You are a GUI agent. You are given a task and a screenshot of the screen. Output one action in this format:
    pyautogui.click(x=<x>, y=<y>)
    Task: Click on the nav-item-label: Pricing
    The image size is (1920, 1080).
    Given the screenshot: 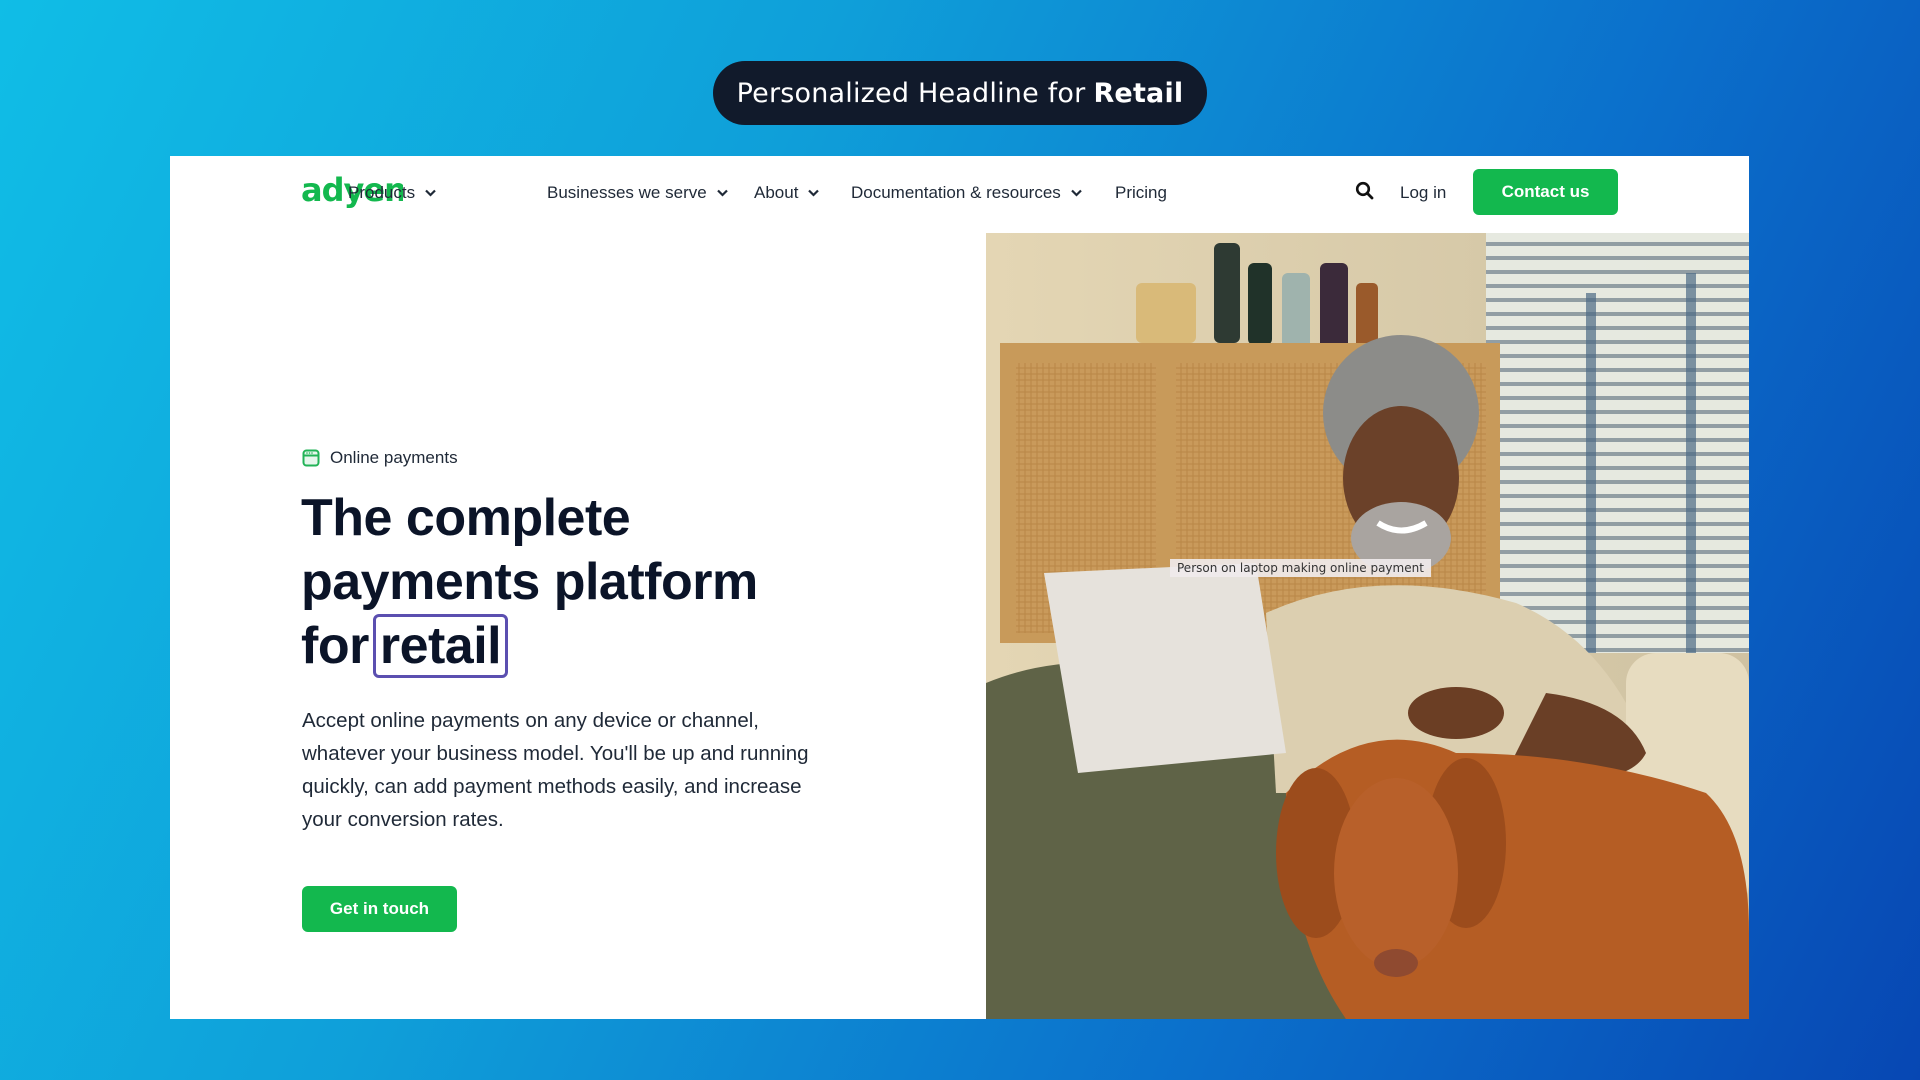 What is the action you would take?
    pyautogui.click(x=1141, y=192)
    